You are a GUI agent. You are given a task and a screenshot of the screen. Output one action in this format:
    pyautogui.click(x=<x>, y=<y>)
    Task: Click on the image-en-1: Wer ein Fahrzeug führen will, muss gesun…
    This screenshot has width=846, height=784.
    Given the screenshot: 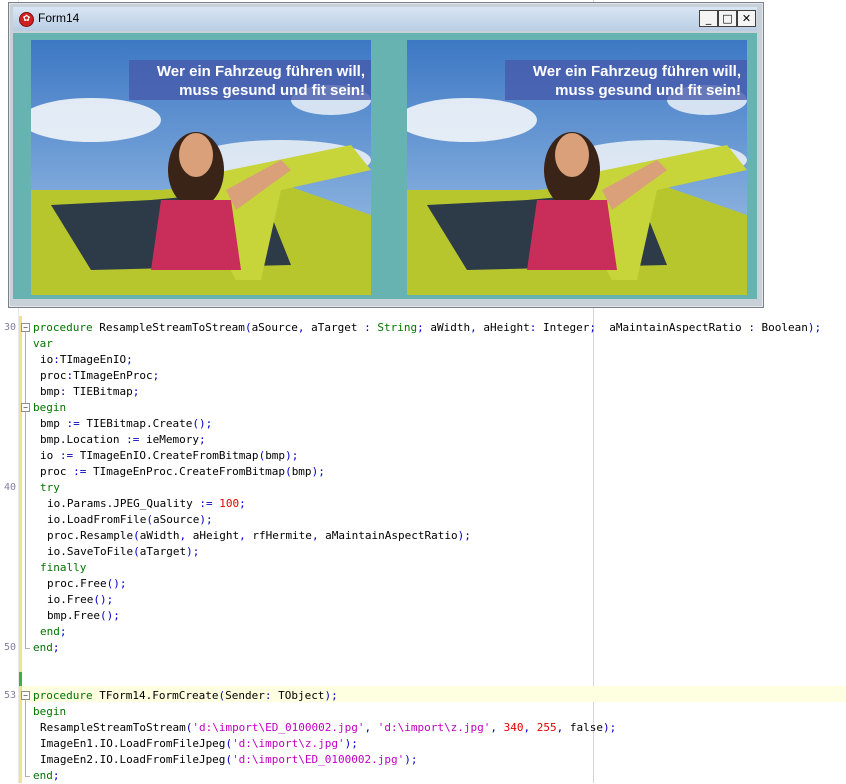 What is the action you would take?
    pyautogui.click(x=201, y=167)
    